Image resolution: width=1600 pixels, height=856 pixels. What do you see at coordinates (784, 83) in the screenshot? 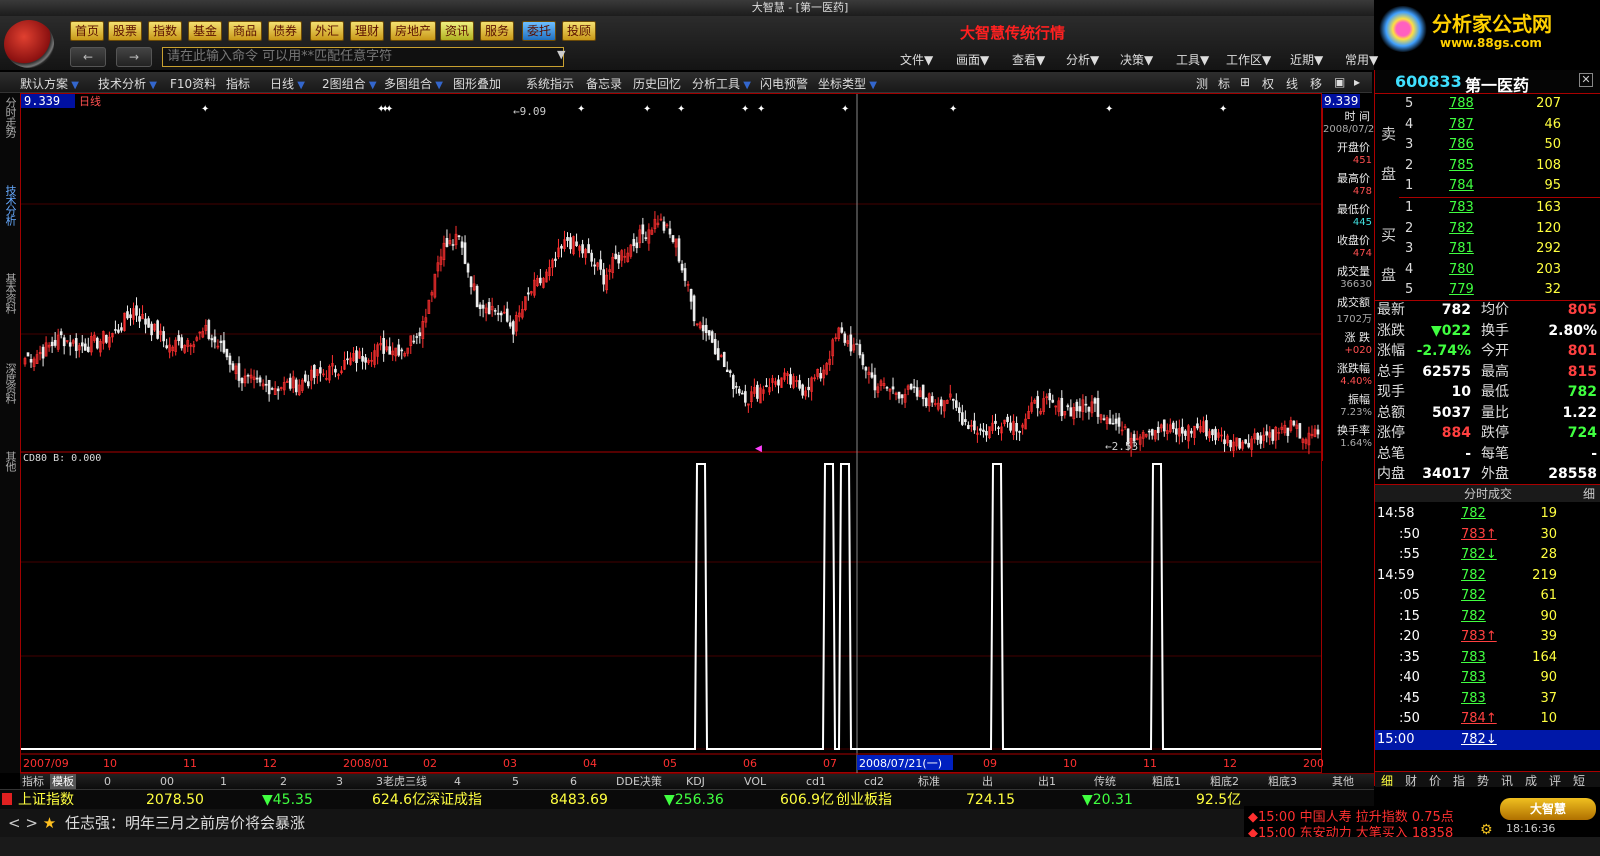
I see `toolbar-item-12: 闪电预警` at bounding box center [784, 83].